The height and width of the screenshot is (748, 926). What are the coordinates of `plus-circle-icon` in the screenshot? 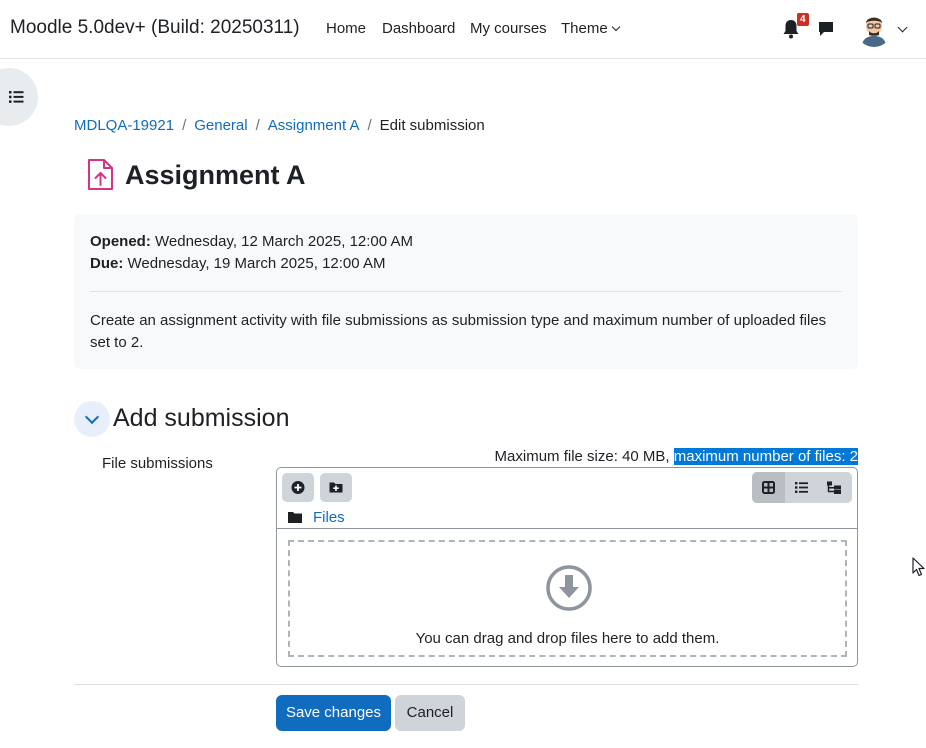 It's located at (298, 487).